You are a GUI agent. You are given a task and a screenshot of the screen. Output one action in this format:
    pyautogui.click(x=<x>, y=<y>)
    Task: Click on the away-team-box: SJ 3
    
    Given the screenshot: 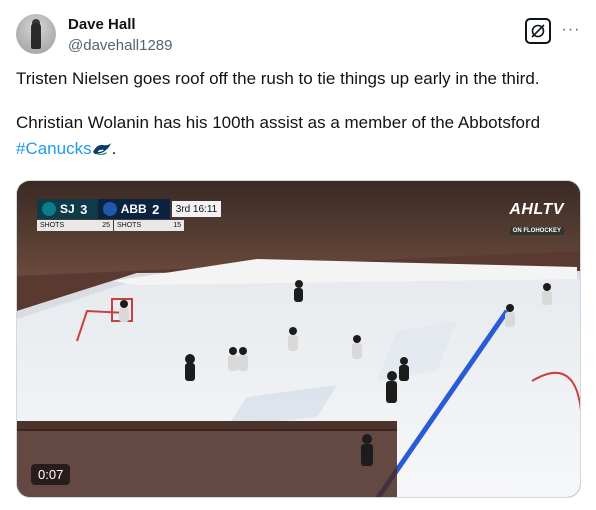 What is the action you would take?
    pyautogui.click(x=67, y=209)
    